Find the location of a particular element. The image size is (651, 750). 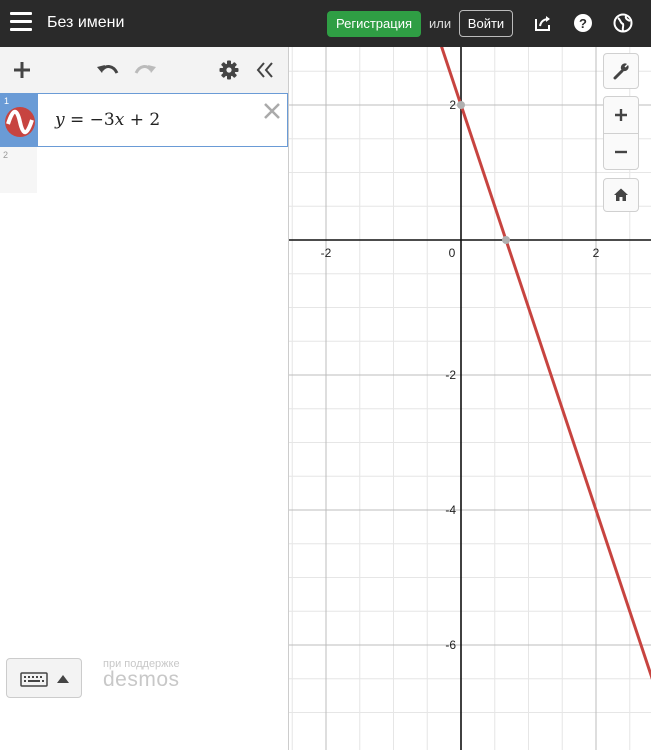

zoom-out-icon is located at coordinates (621, 152).